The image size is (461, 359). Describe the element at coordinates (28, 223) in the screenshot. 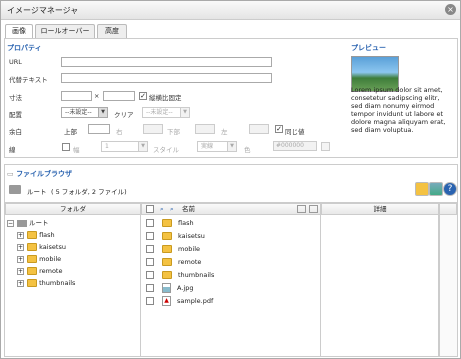

I see `tree-root: − ルート` at that location.